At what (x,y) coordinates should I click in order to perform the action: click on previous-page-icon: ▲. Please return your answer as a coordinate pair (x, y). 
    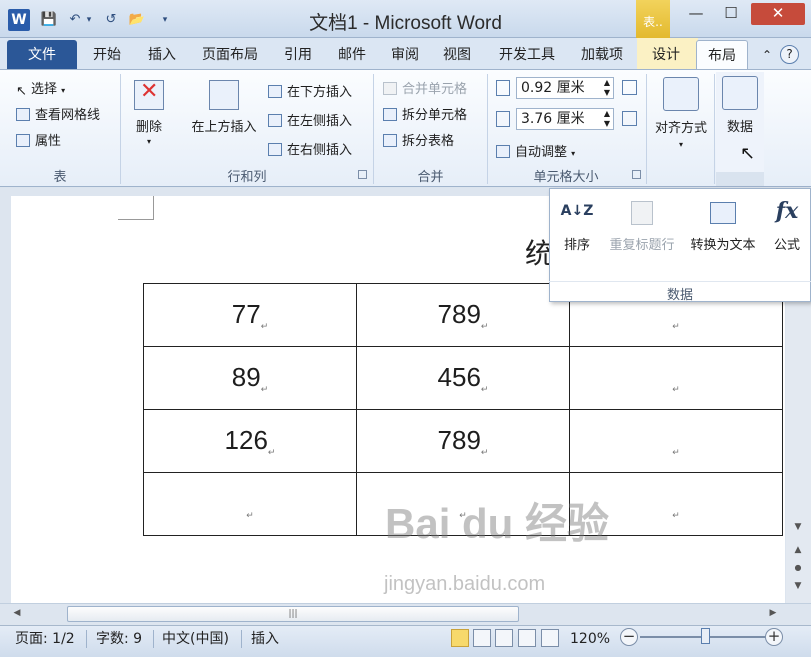
    Looking at the image, I should click on (798, 550).